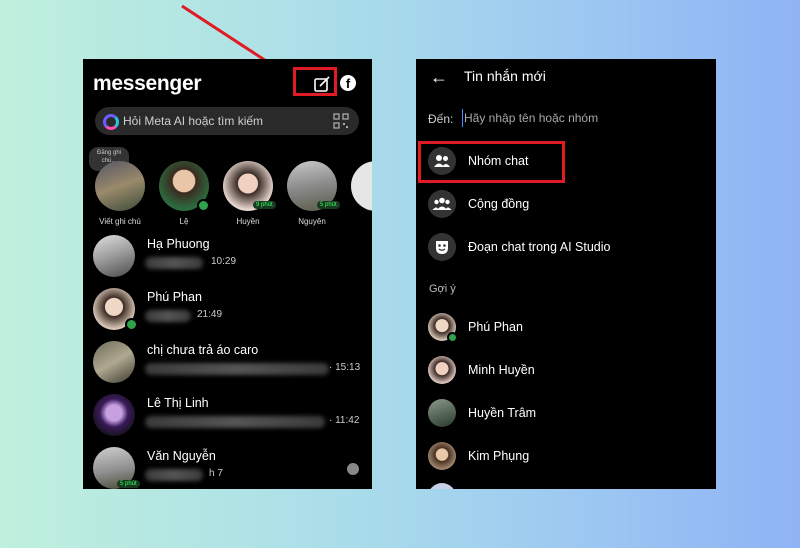 Image resolution: width=800 pixels, height=548 pixels. What do you see at coordinates (442, 247) in the screenshot?
I see `ai-studio-icon` at bounding box center [442, 247].